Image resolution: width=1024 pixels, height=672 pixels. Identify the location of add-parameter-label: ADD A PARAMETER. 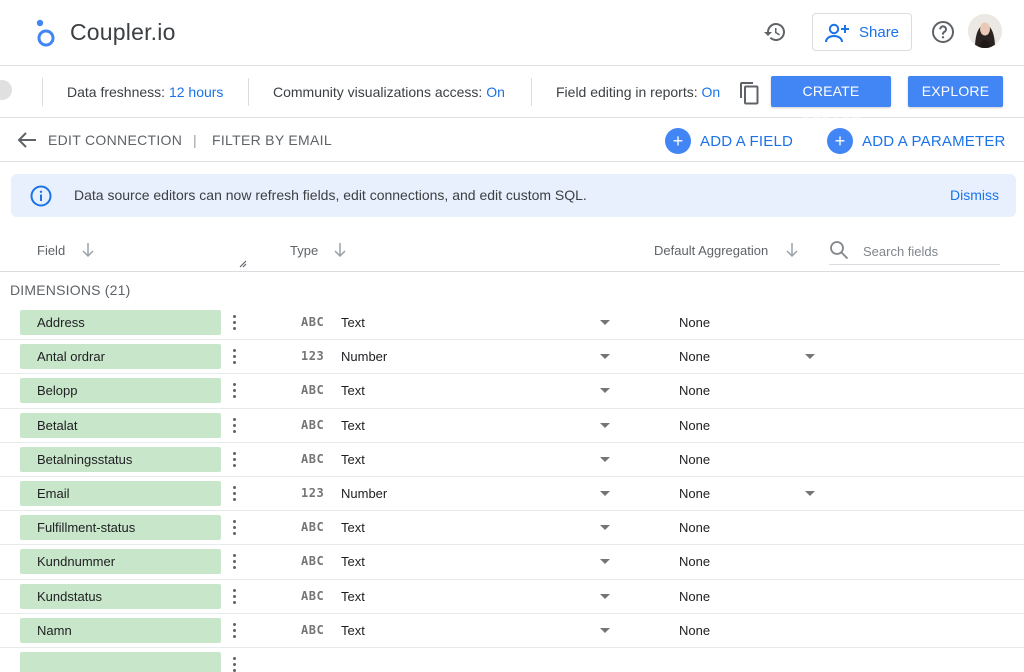
(934, 141).